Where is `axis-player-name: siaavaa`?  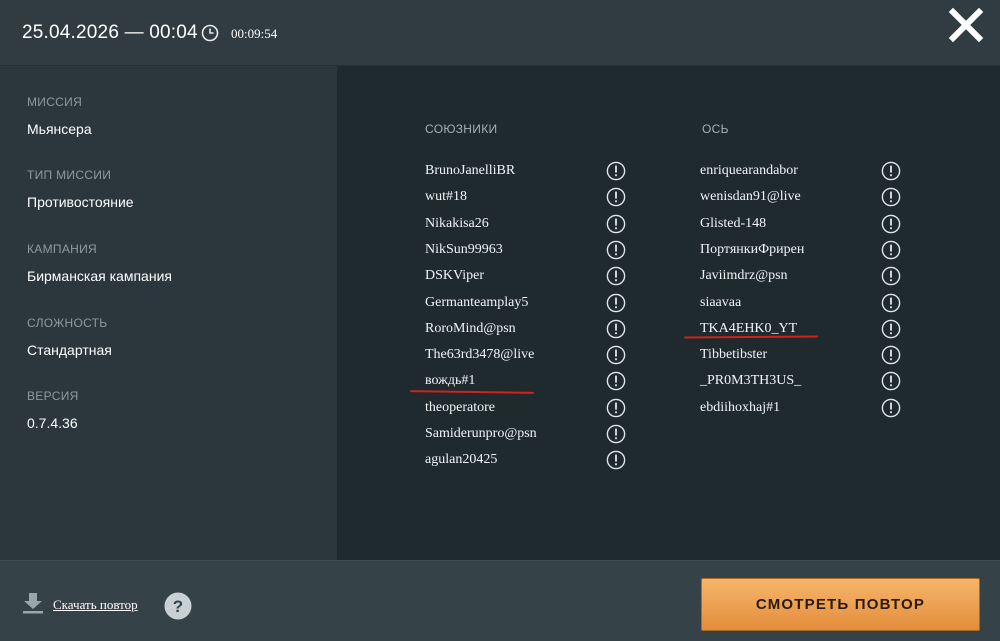 axis-player-name: siaavaa is located at coordinates (721, 302).